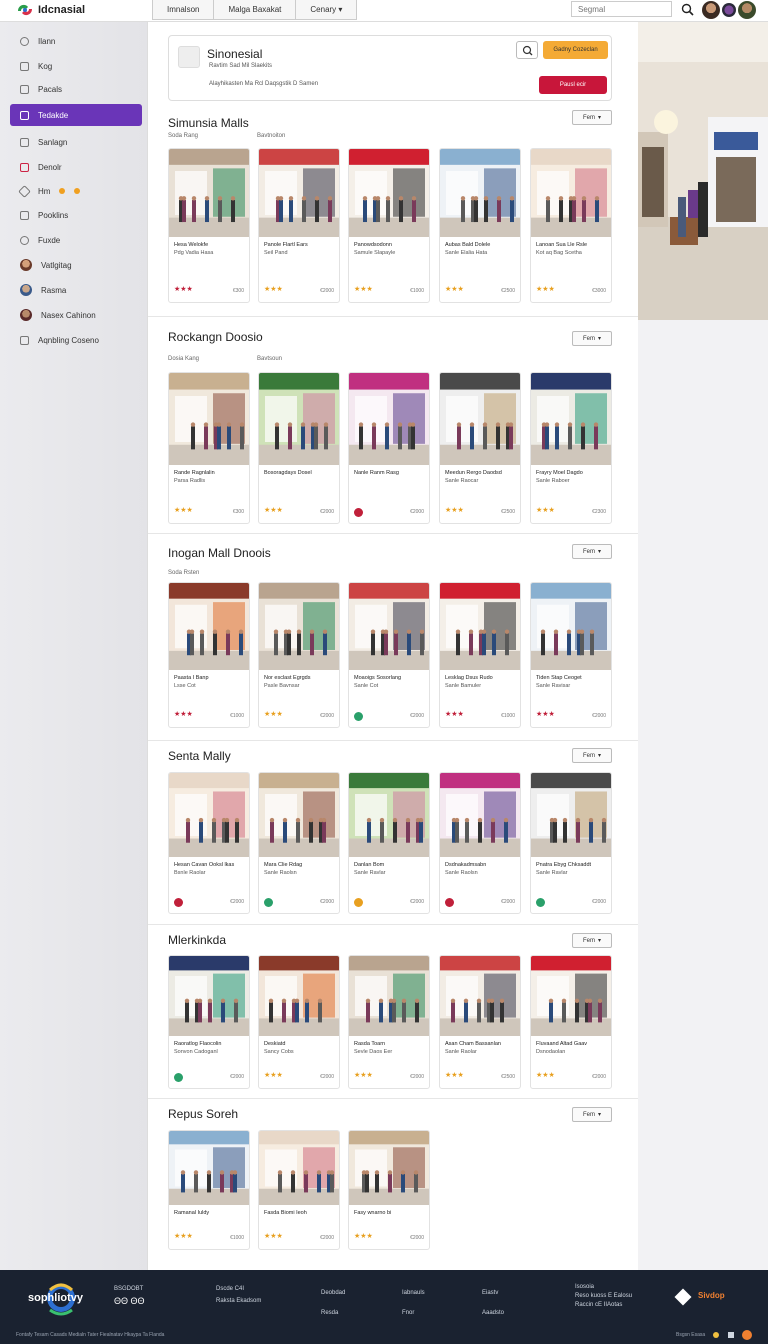 This screenshot has width=768, height=1344. I want to click on product-card: Fluvaand Altad Gaav Dsnodaolan ★★★ €2000, so click(571, 1022).